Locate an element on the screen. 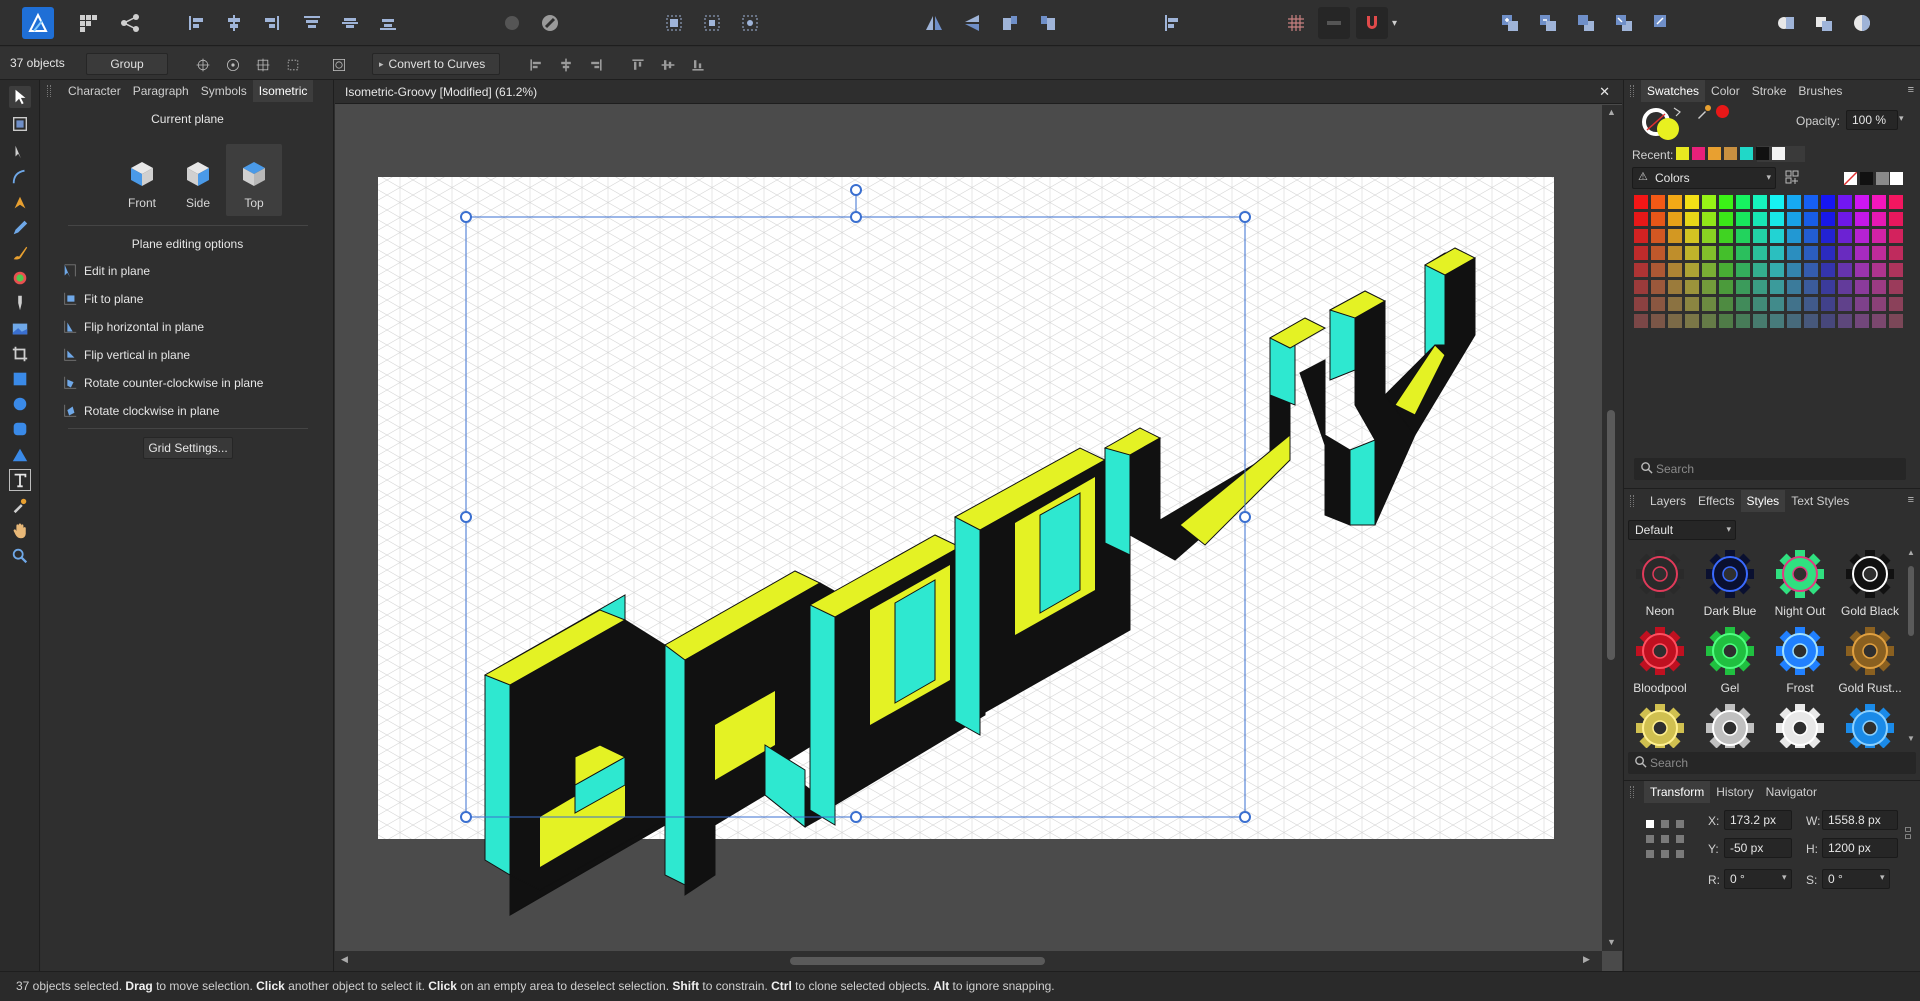 Image resolution: width=1920 pixels, height=1001 pixels. zoom-tool-icon is located at coordinates (20, 556).